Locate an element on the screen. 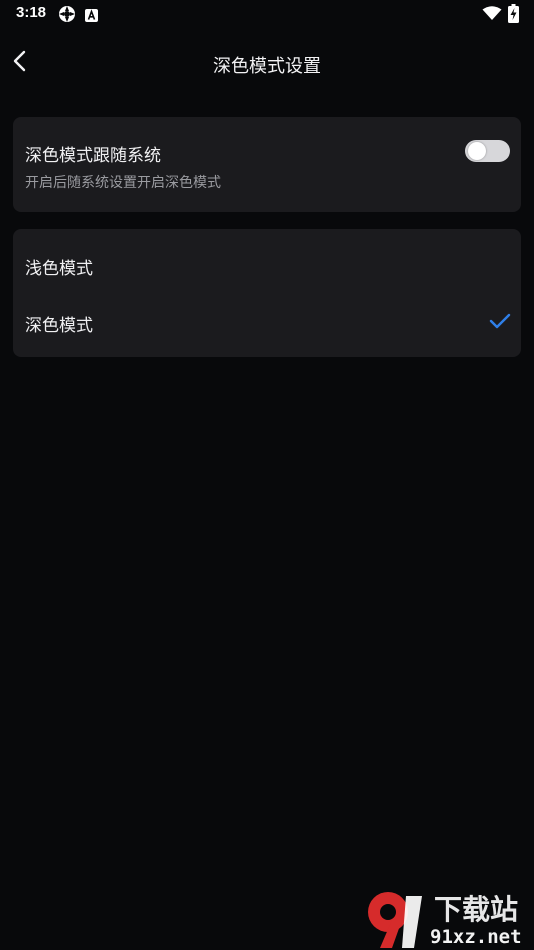 The height and width of the screenshot is (950, 534). watermark-top-text: 下载站 is located at coordinates (476, 909).